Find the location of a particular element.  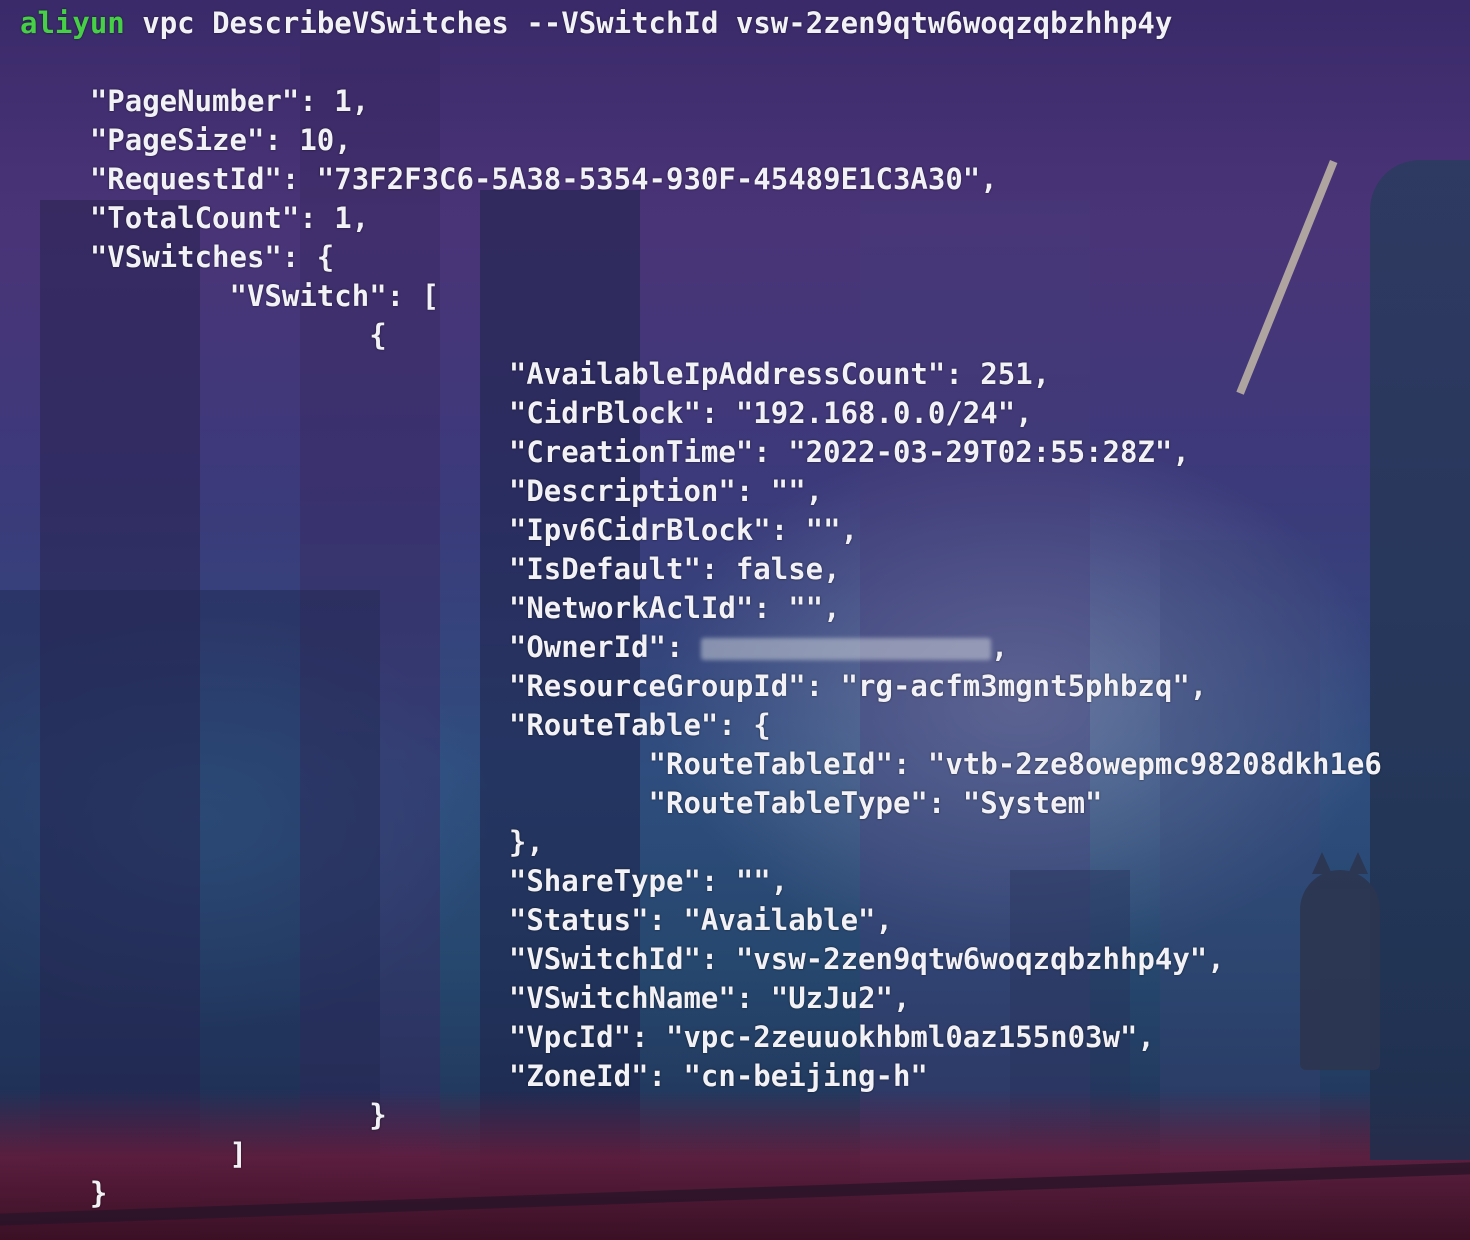

output-line: "RouteTableType": "System" is located at coordinates (561, 803).